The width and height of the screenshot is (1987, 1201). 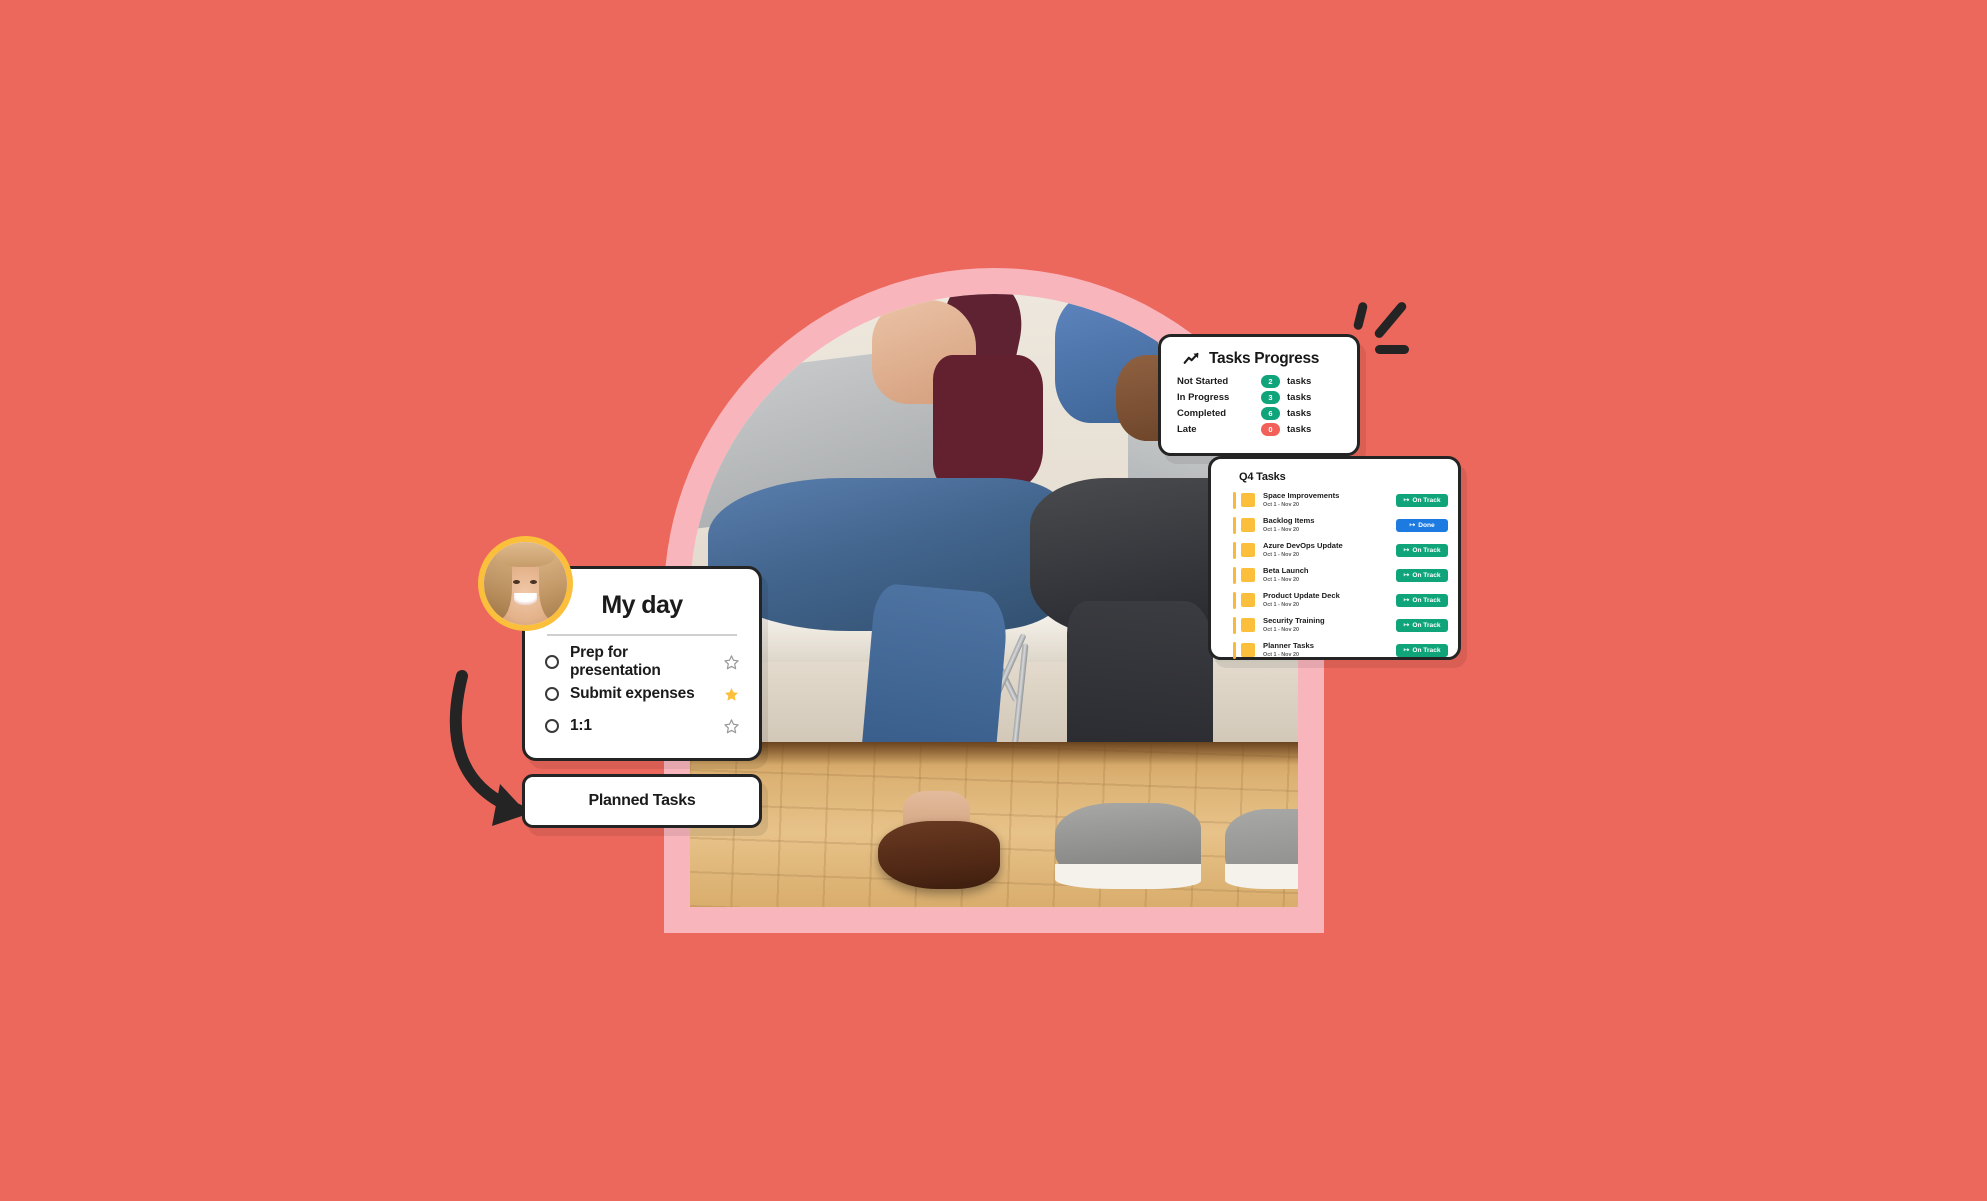 I want to click on my-day-title: My day, so click(x=642, y=605).